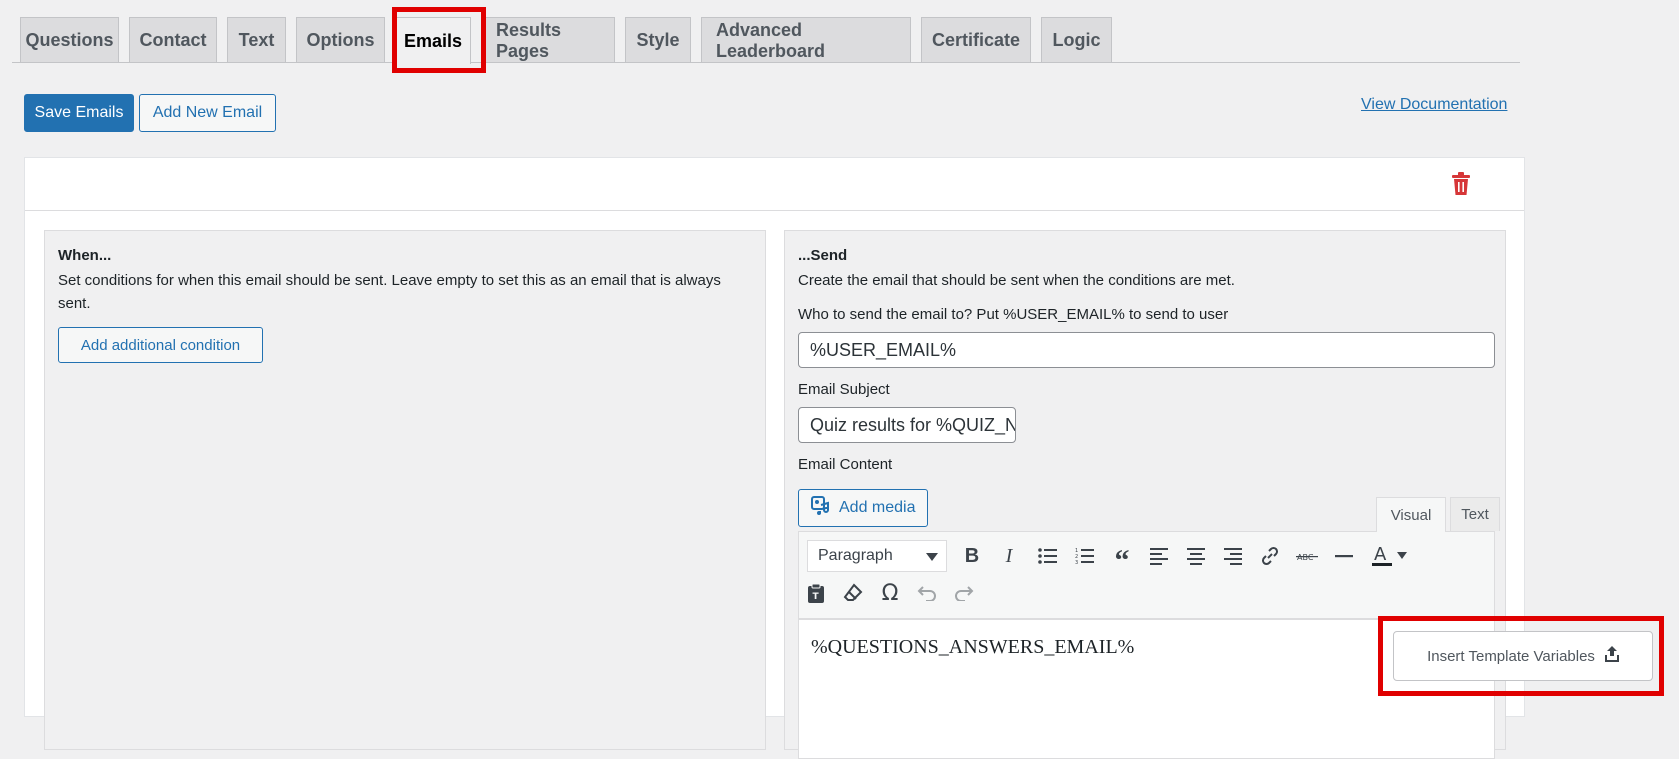  Describe the element at coordinates (890, 593) in the screenshot. I see `special-character-icon: Ω` at that location.